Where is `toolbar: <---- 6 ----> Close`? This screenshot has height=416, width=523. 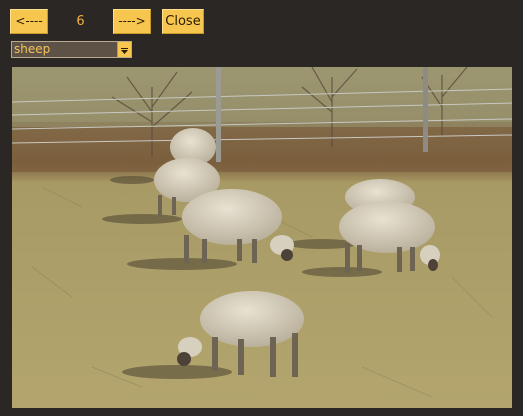
toolbar: <---- 6 ----> Close is located at coordinates (107, 21).